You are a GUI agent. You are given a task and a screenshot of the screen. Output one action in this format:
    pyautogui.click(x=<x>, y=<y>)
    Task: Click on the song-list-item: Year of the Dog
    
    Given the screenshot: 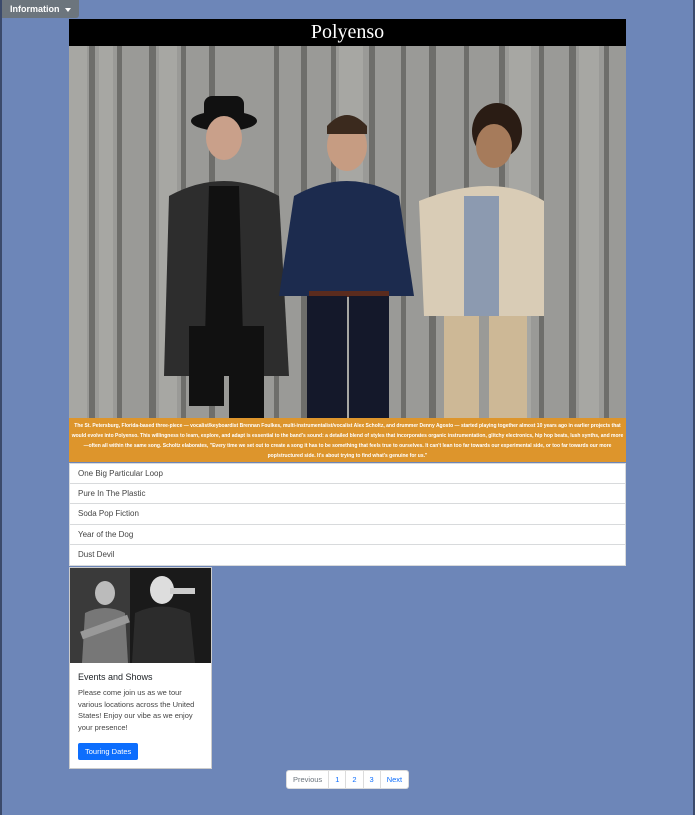 What is the action you would take?
    pyautogui.click(x=347, y=534)
    